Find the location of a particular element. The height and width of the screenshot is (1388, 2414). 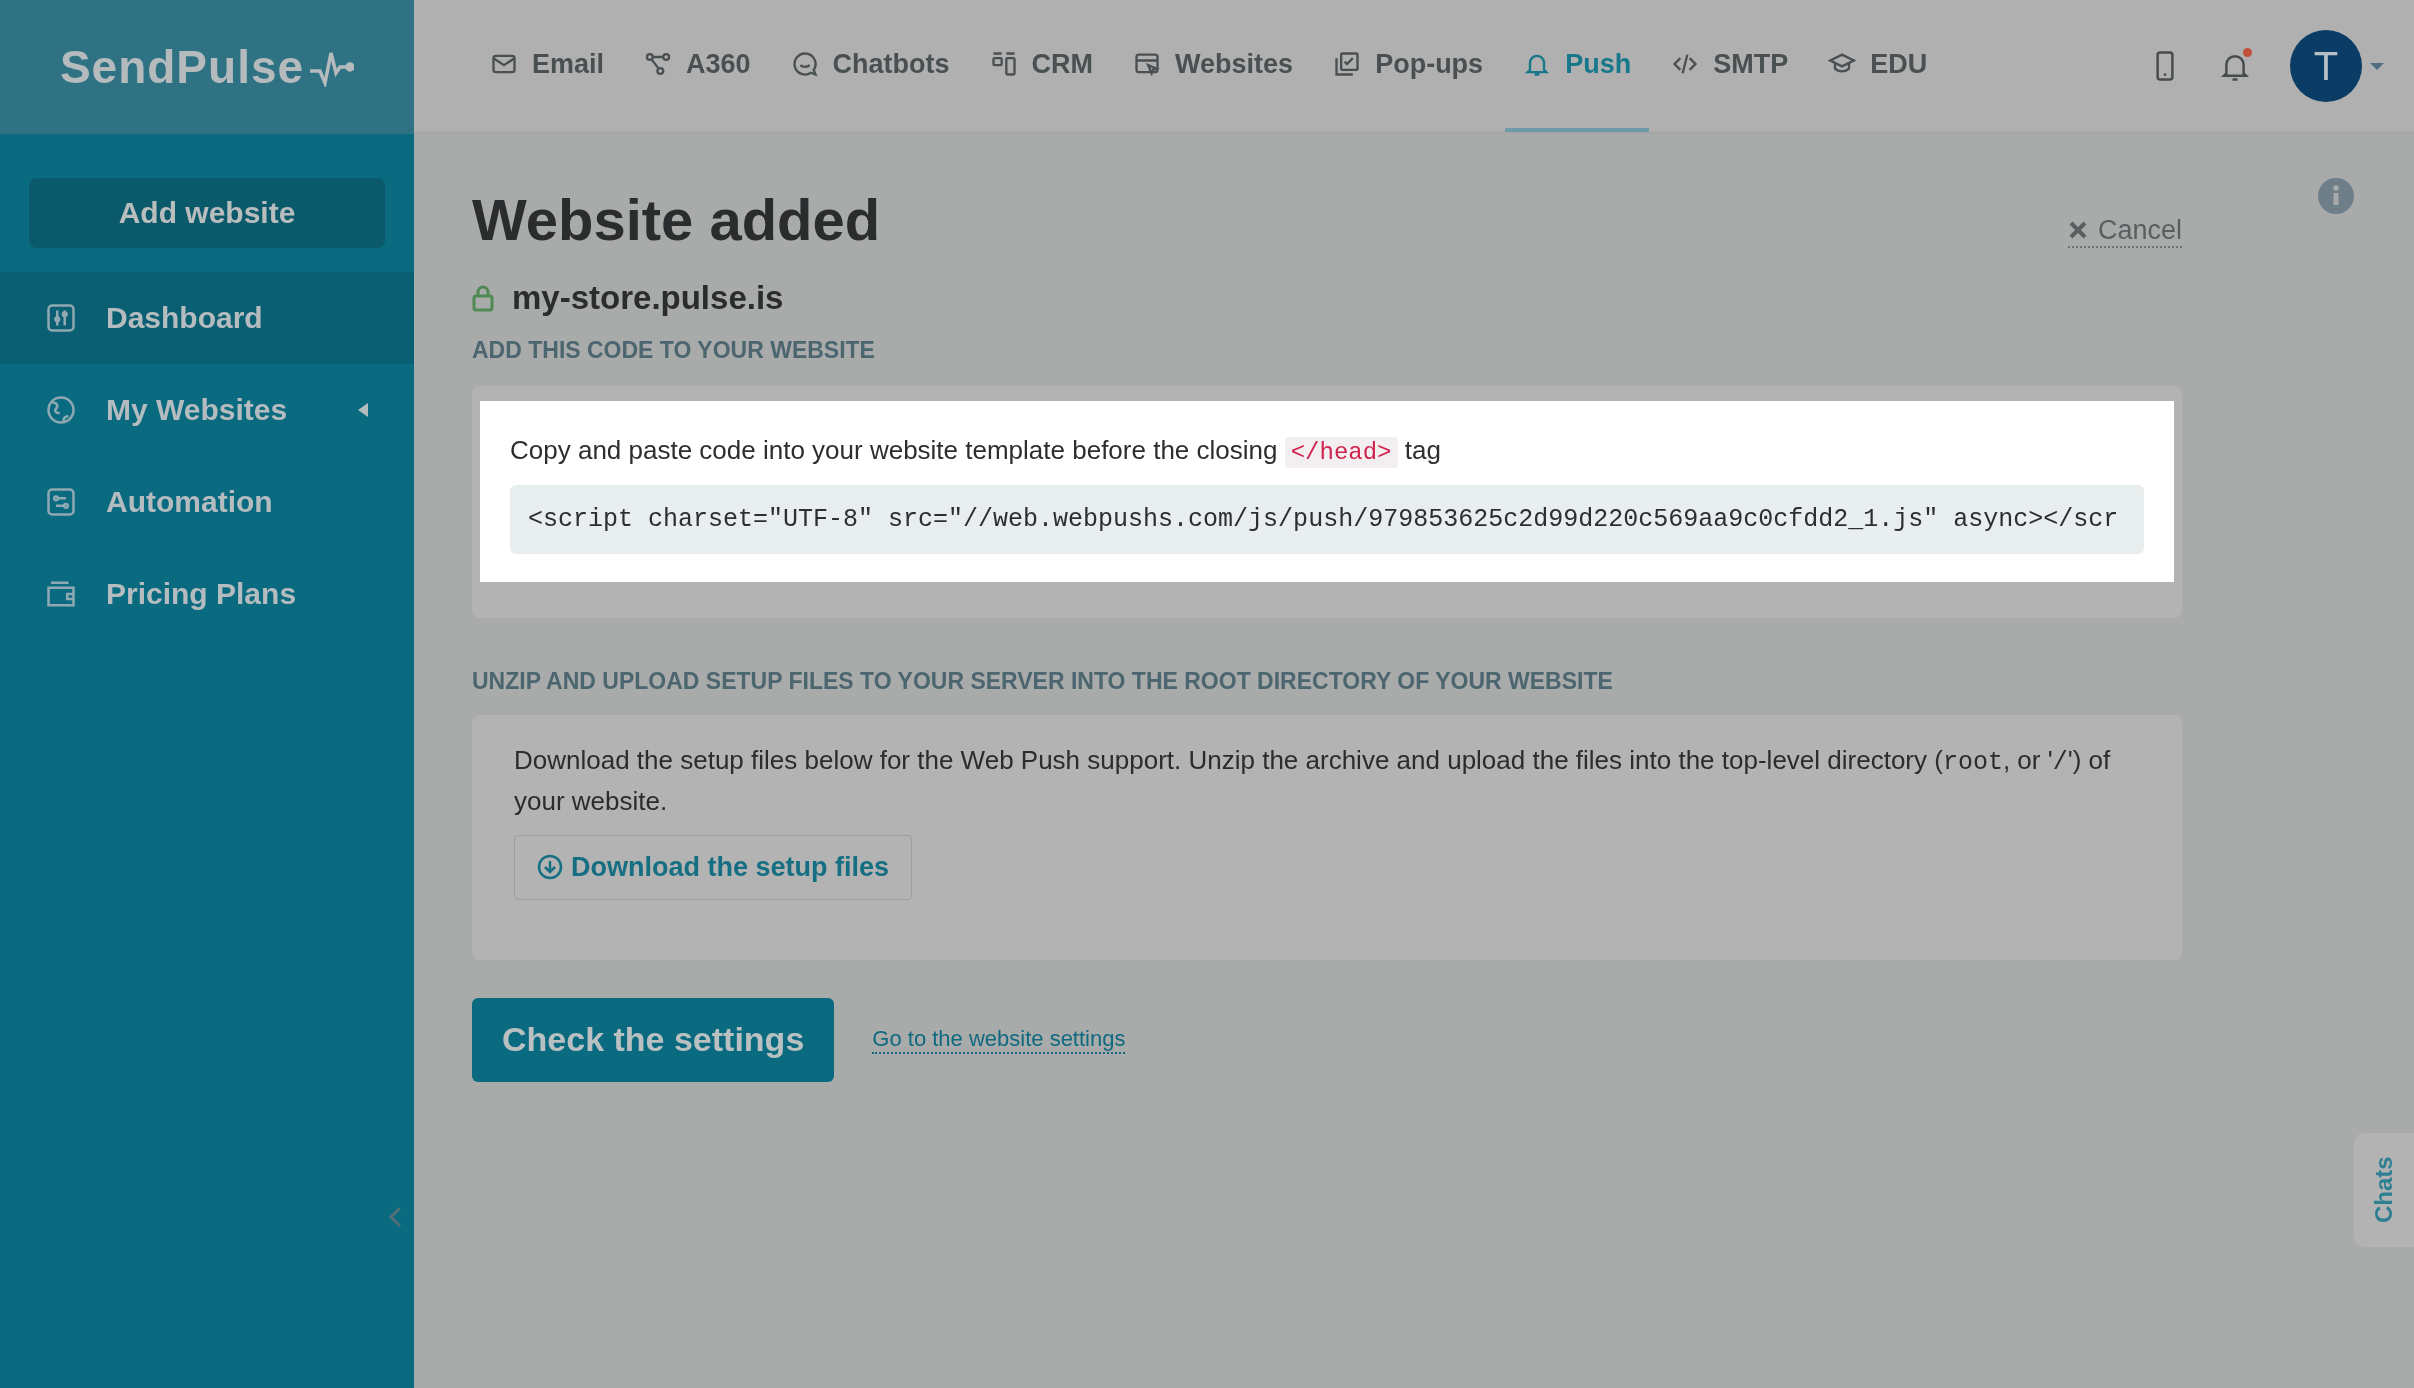

caret-icon is located at coordinates (2377, 66).